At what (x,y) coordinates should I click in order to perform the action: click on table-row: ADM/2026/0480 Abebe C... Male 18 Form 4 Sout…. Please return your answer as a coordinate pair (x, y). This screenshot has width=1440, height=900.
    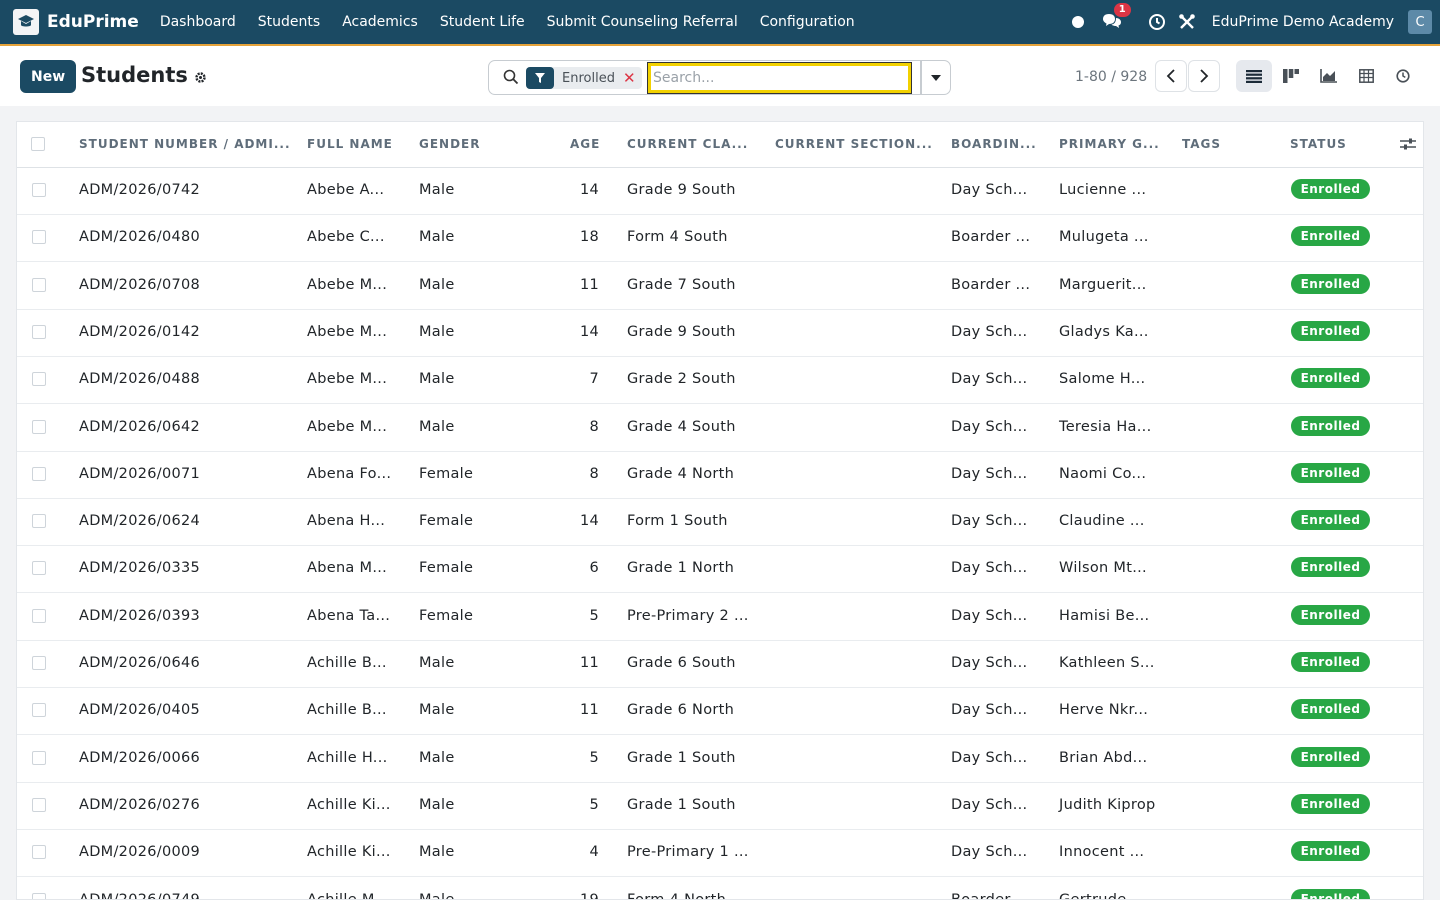
    Looking at the image, I should click on (720, 239).